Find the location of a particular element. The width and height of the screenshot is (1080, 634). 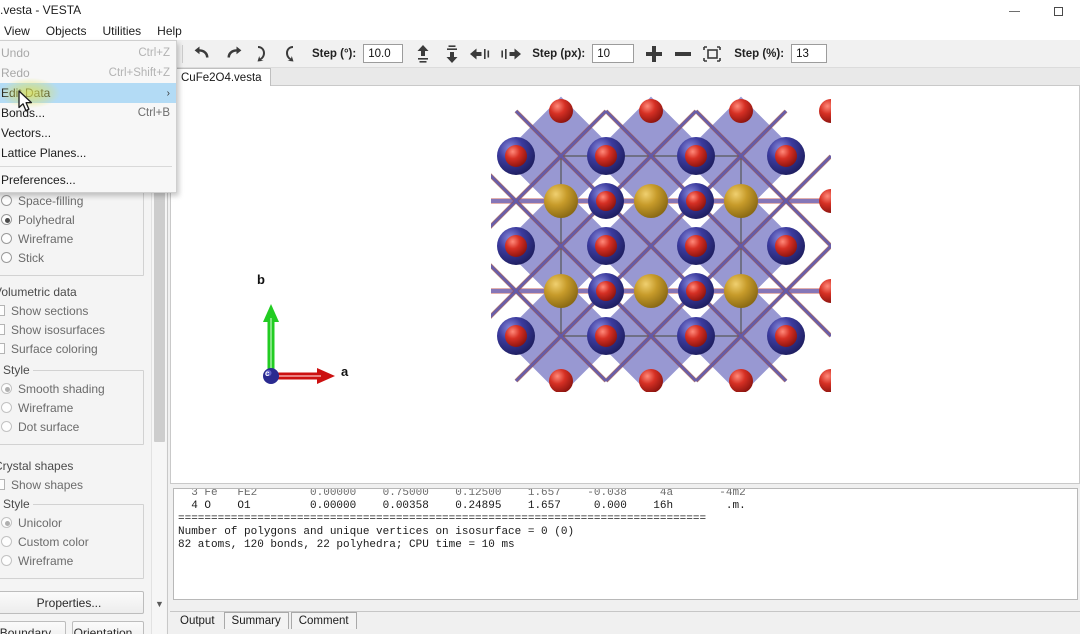

radio-label: Polyhedral is located at coordinates (46, 219).